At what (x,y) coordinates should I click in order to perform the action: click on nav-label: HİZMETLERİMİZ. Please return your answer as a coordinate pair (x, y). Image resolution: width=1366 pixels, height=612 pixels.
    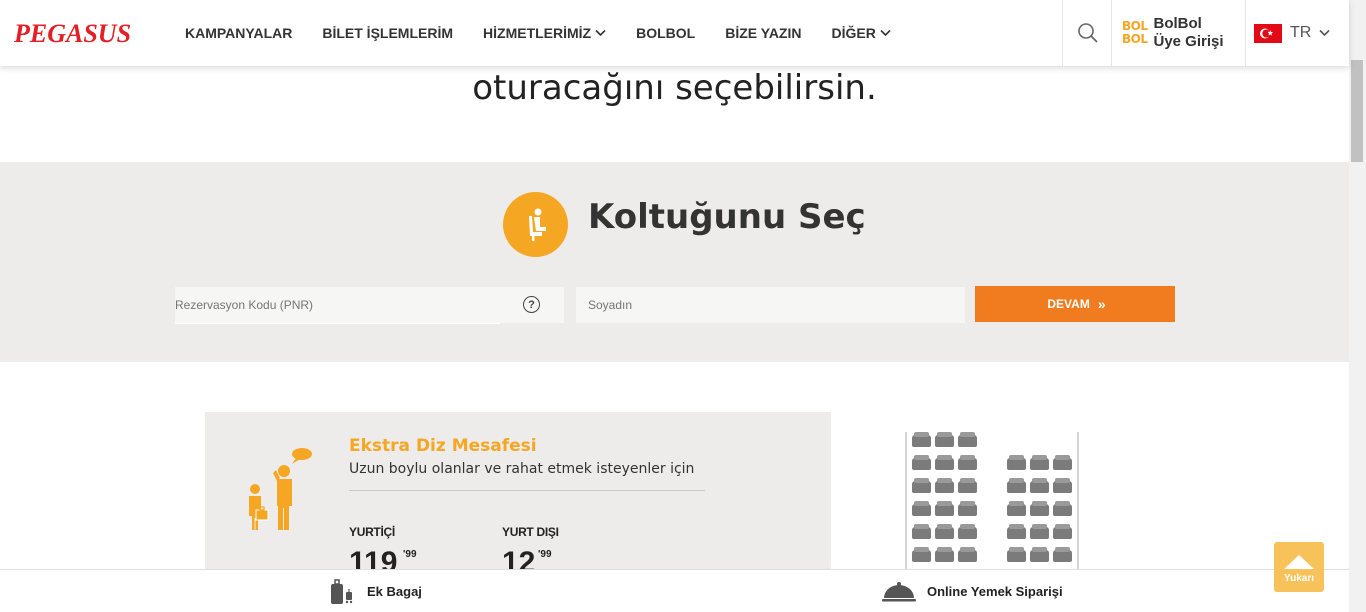
    Looking at the image, I should click on (537, 33).